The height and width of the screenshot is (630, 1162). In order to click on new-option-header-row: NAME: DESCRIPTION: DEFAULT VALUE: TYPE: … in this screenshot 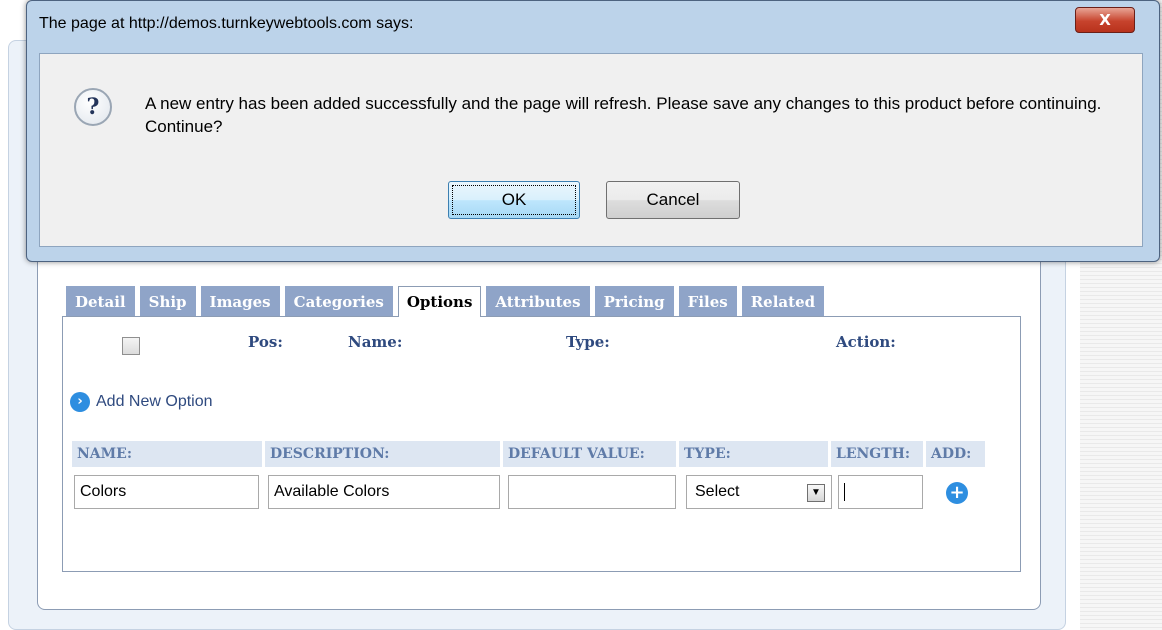, I will do `click(531, 454)`.